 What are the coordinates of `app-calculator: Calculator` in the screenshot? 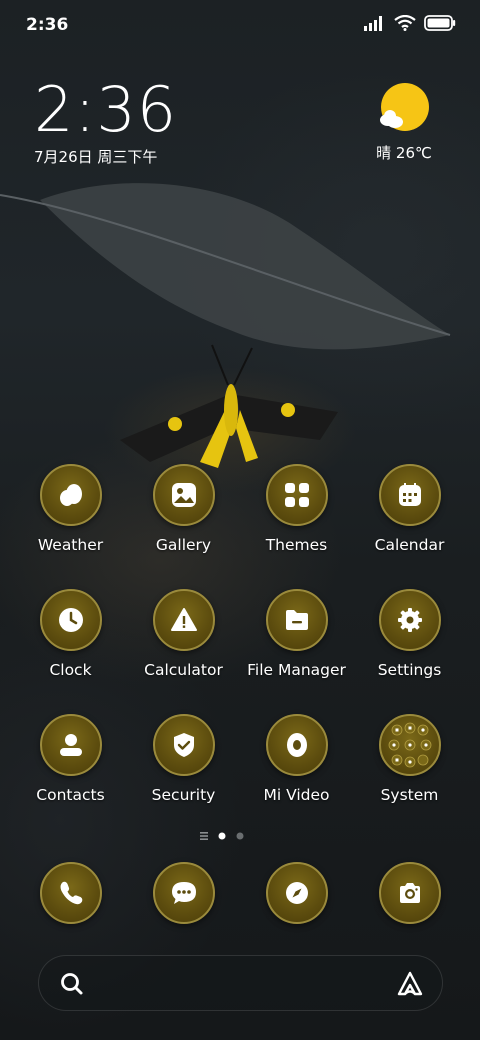 It's located at (183, 634).